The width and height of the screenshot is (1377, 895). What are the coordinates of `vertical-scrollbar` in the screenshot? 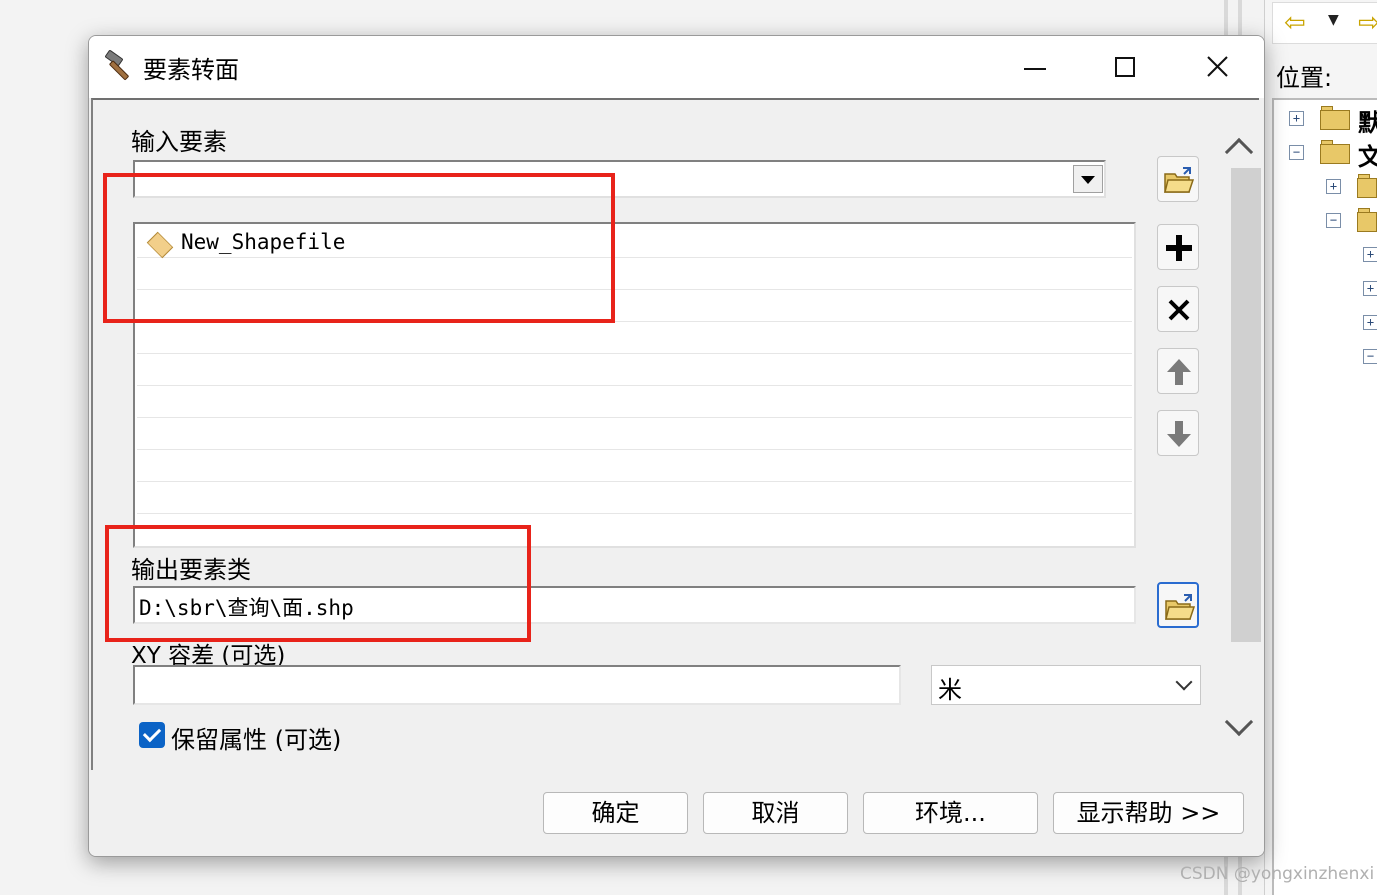 It's located at (1242, 440).